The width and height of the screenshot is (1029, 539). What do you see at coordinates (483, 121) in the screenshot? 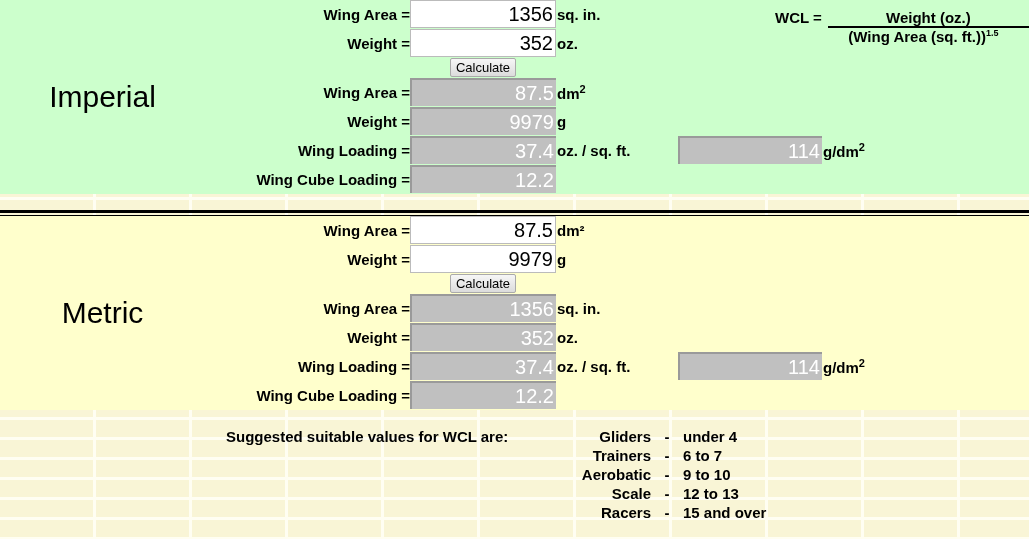
I see `result-field: 9979` at bounding box center [483, 121].